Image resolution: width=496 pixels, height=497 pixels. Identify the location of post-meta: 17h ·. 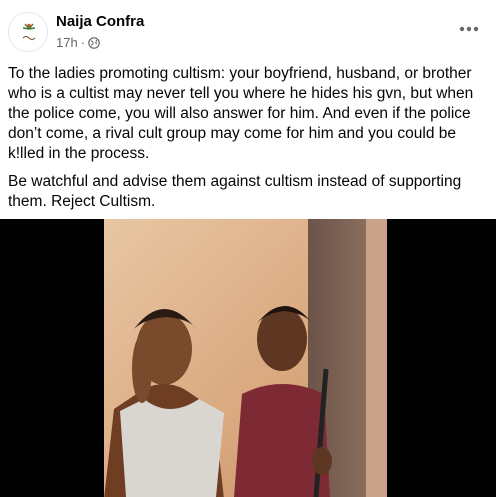
(78, 42).